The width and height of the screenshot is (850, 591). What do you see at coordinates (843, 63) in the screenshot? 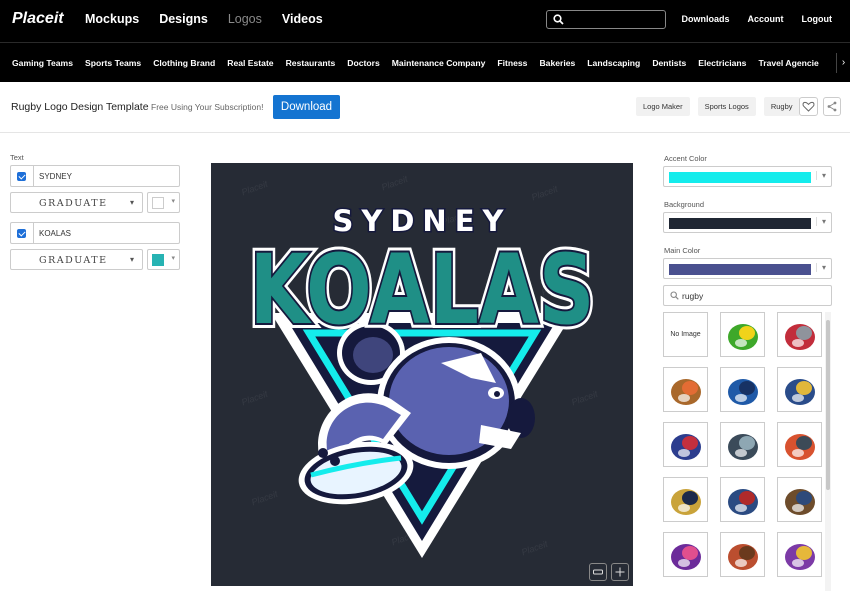
I see `scroll-right-icon: ›` at bounding box center [843, 63].